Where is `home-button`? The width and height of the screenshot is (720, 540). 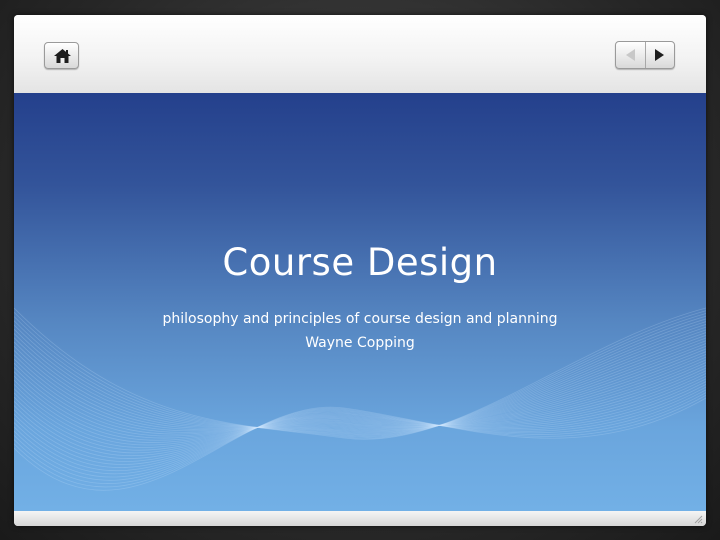 home-button is located at coordinates (61, 55).